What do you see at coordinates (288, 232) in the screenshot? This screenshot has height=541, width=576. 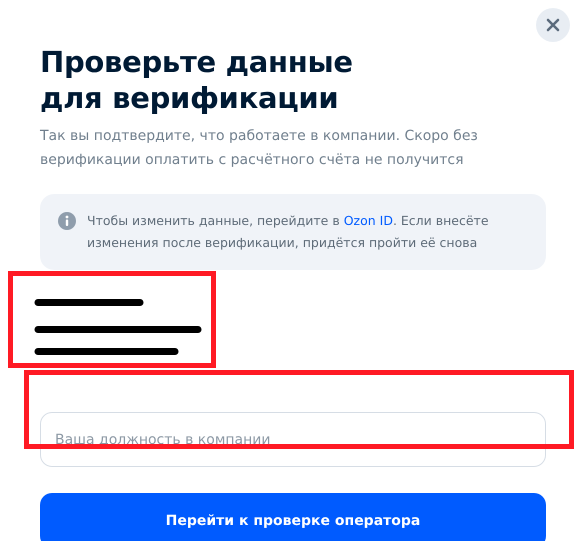 I see `notice-text: Чтобы изменить данные, перейдите в Ozon ID. Если внесёте изменения после верификации, придётся пройти её снова` at bounding box center [288, 232].